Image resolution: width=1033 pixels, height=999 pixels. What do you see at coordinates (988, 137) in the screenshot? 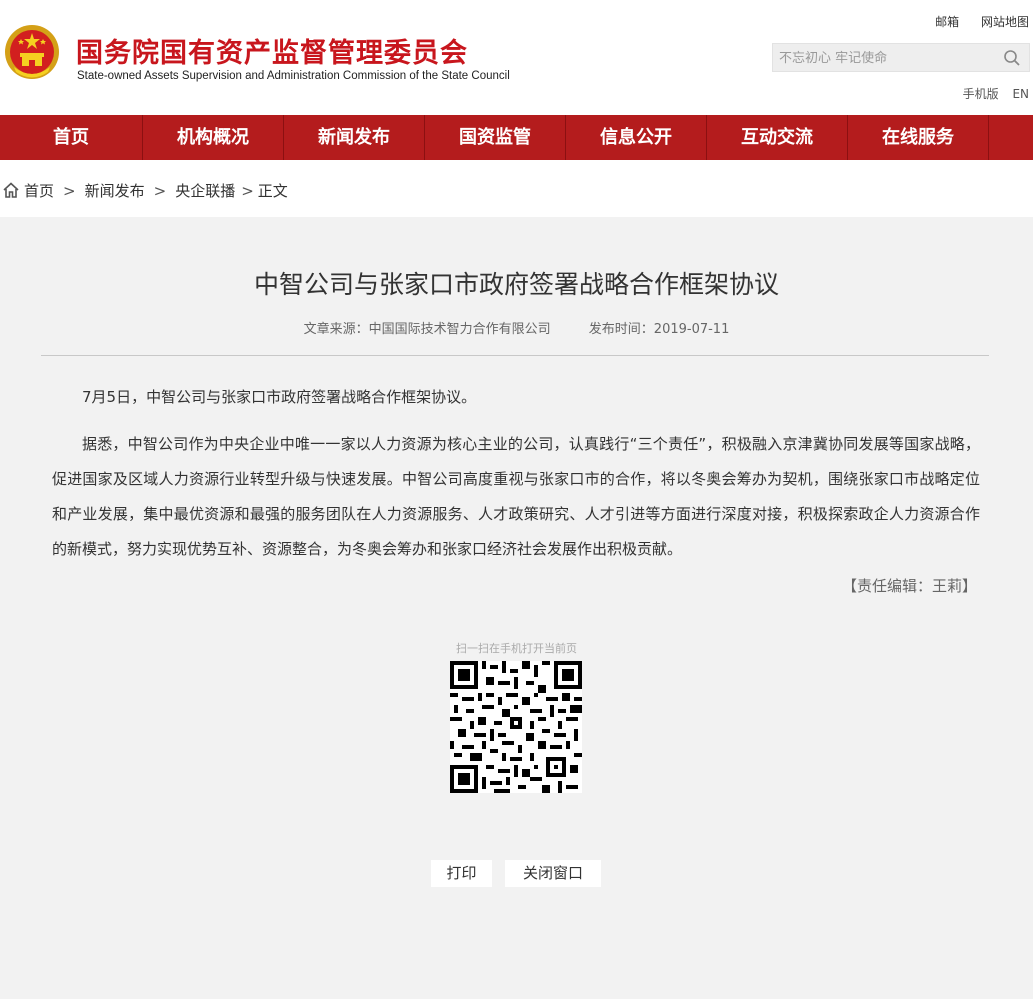
I see `nav-divider` at bounding box center [988, 137].